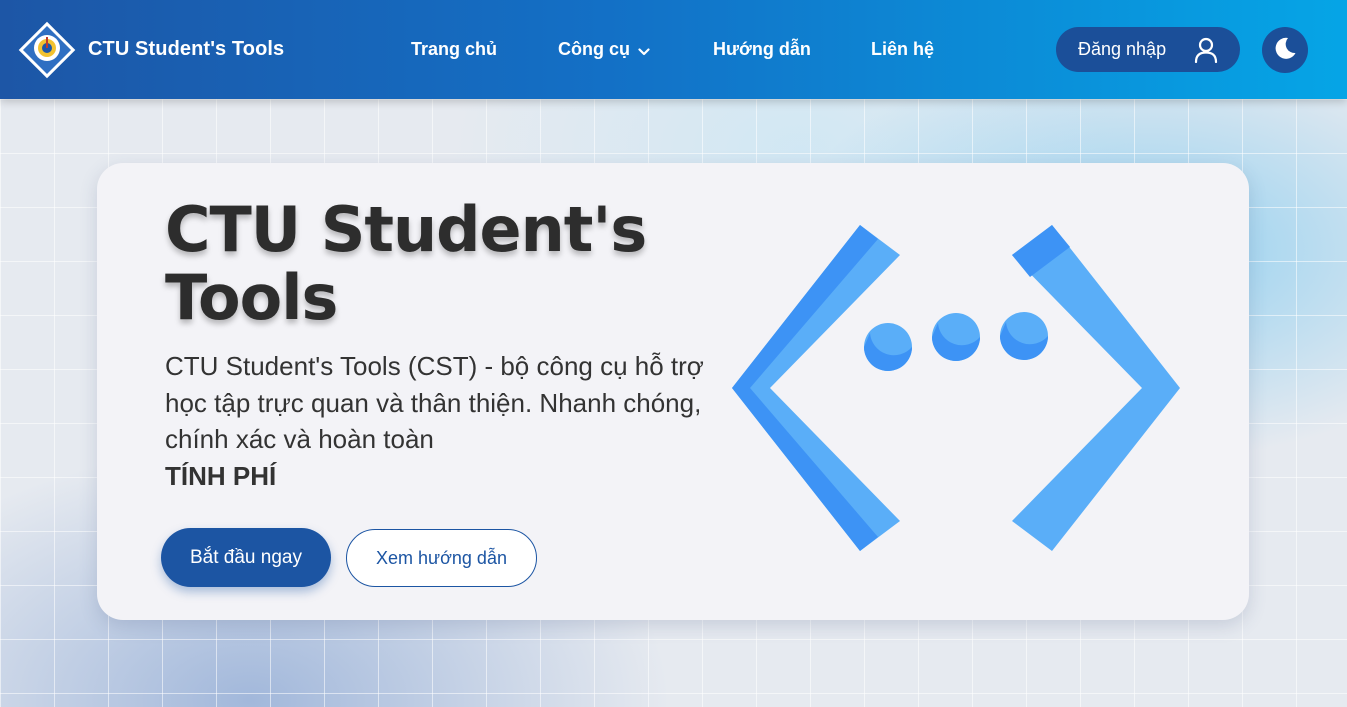  I want to click on nav-tools: Công cụ, so click(604, 50).